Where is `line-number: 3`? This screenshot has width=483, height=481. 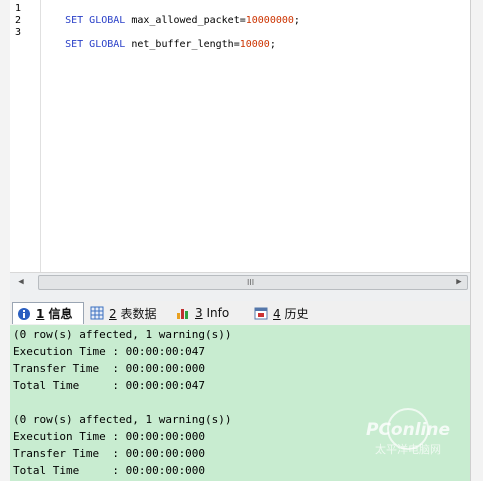 line-number: 3 is located at coordinates (18, 32).